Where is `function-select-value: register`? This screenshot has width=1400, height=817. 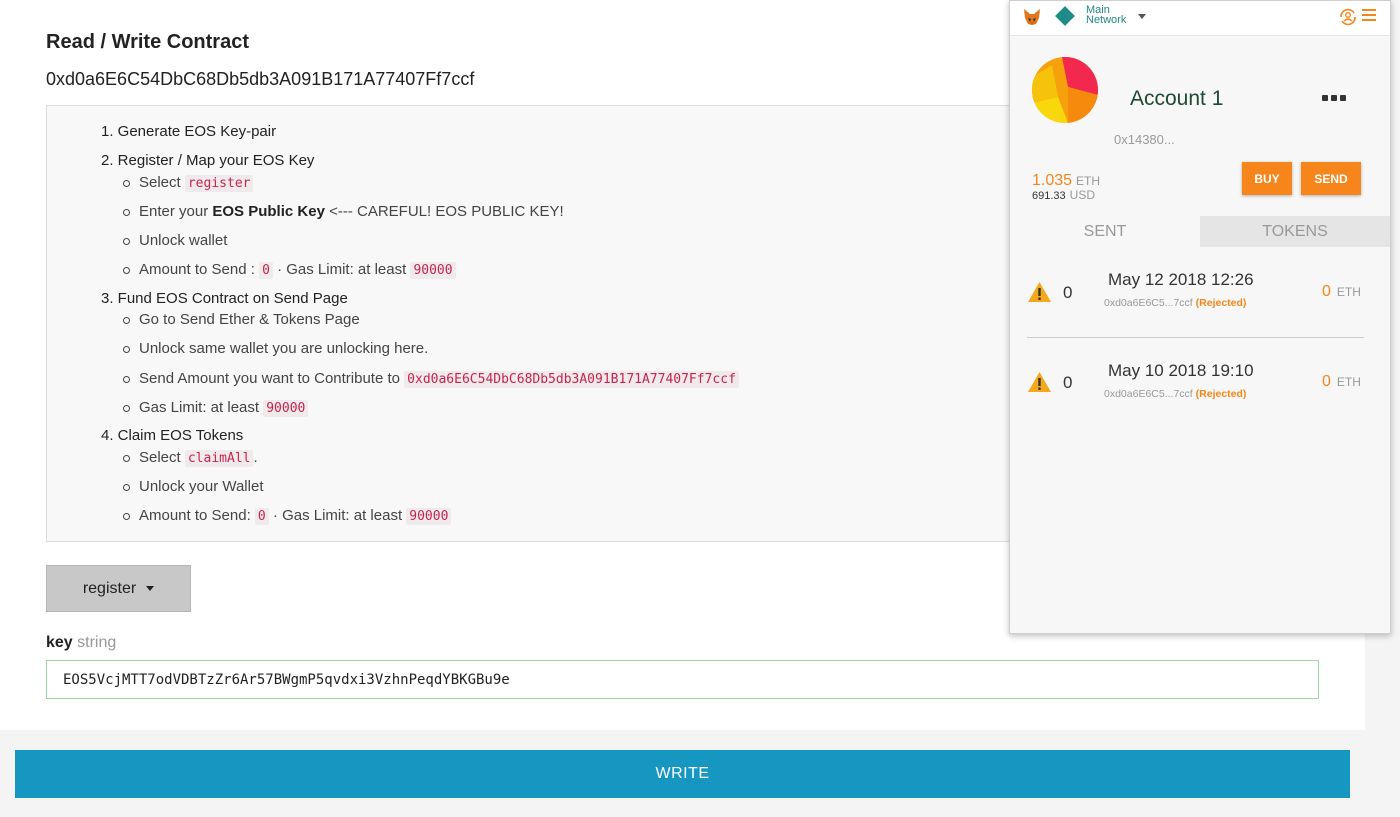 function-select-value: register is located at coordinates (109, 588).